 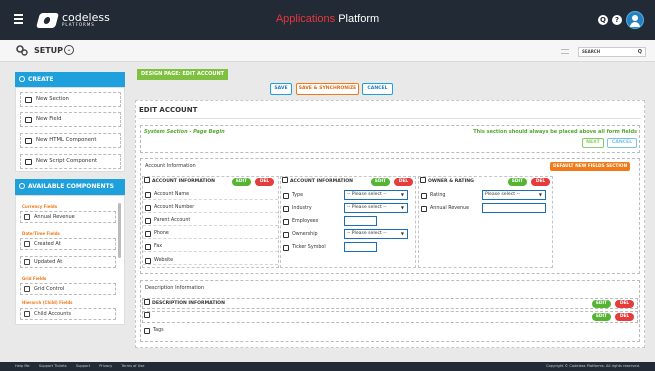 I want to click on tag-icon, so click(x=147, y=330).